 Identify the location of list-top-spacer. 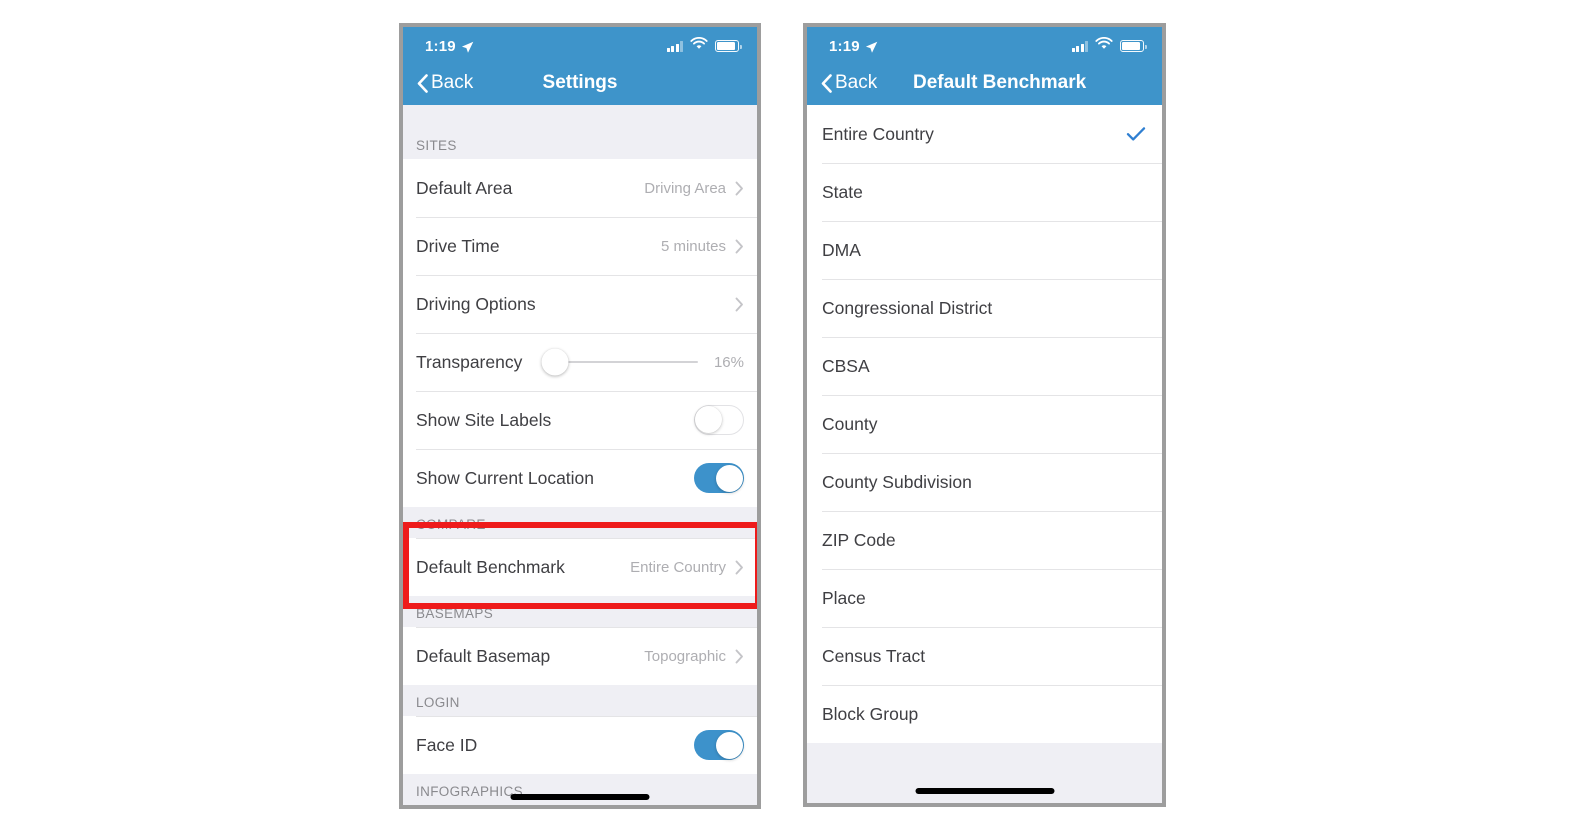
(580, 116).